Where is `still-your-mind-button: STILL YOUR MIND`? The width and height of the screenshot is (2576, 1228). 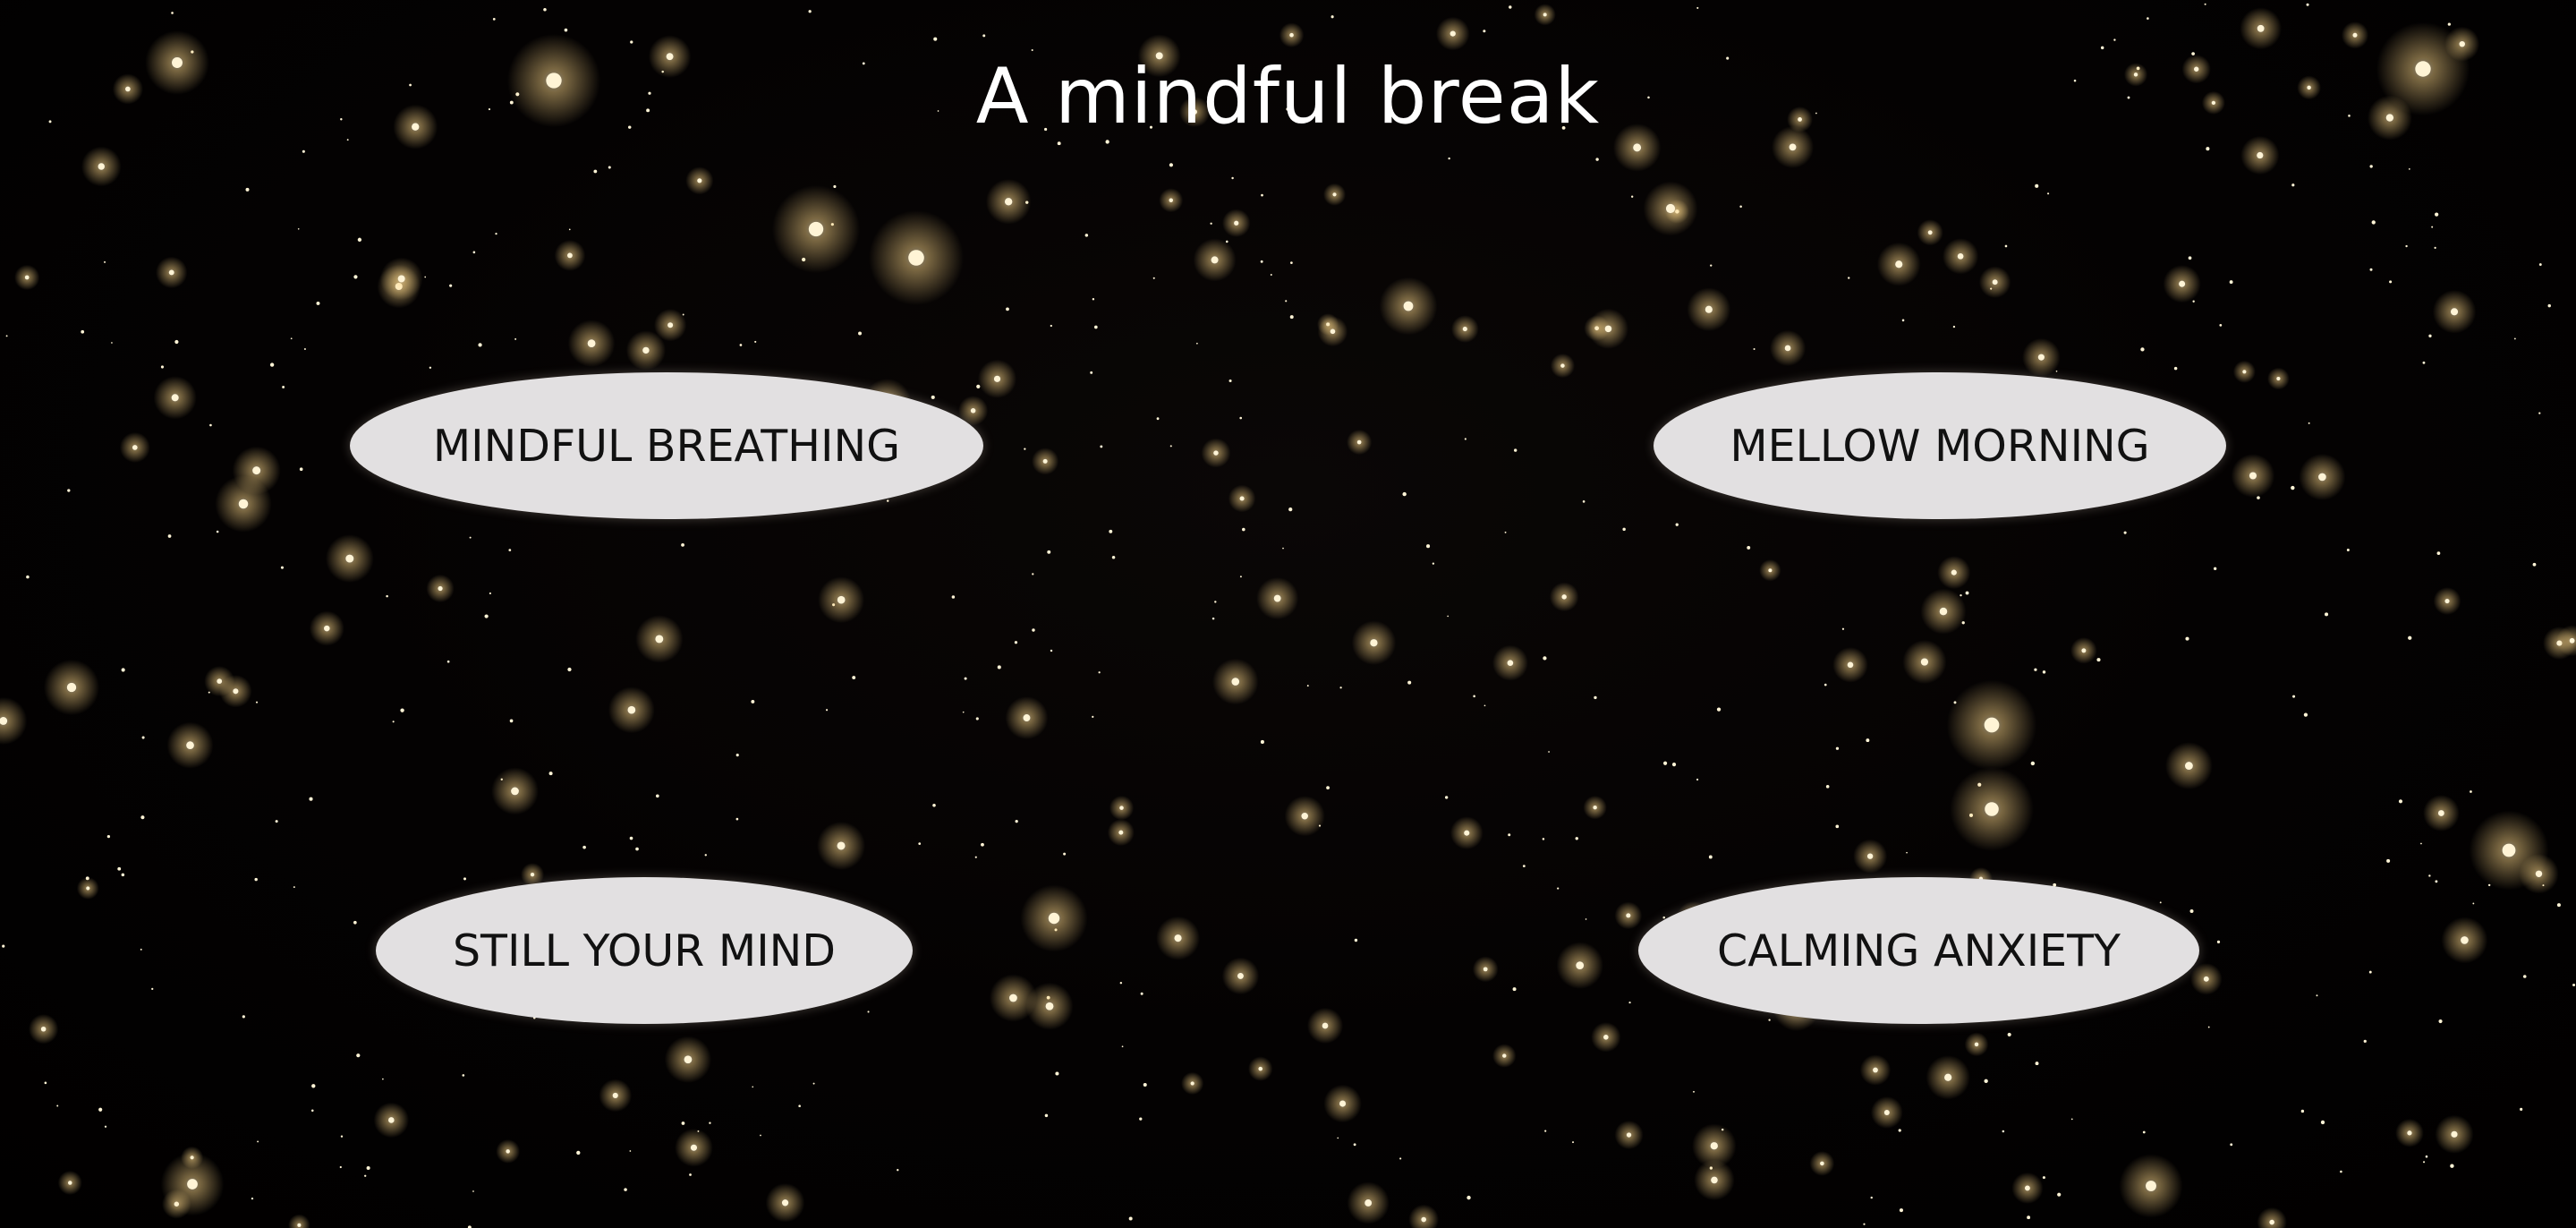 still-your-mind-button: STILL YOUR MIND is located at coordinates (644, 951).